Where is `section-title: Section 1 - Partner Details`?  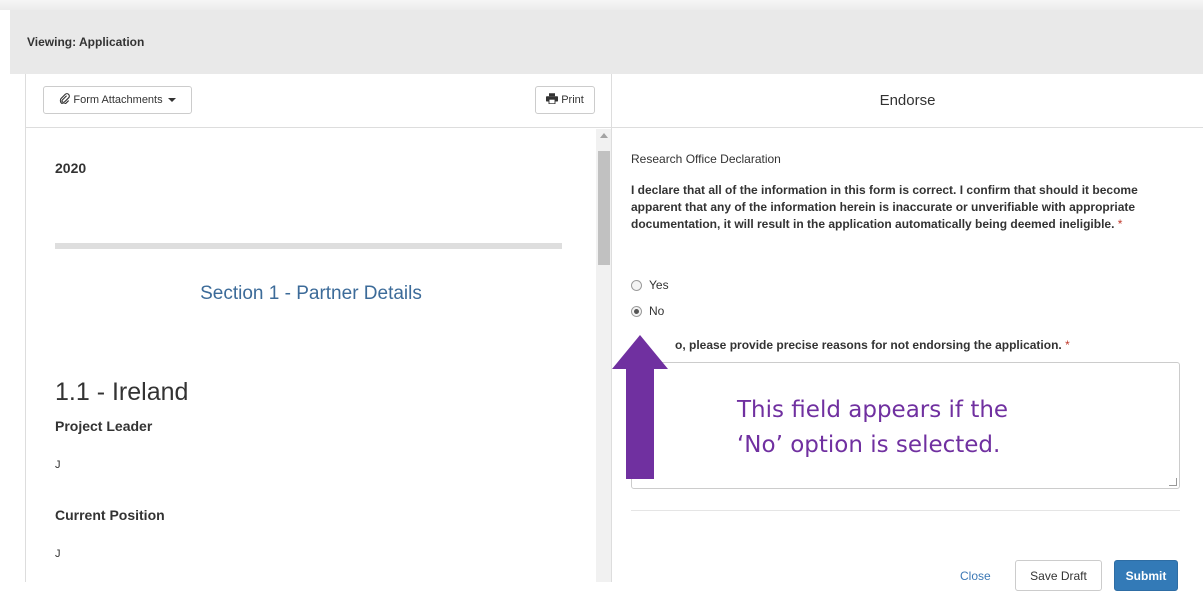
section-title: Section 1 - Partner Details is located at coordinates (311, 293).